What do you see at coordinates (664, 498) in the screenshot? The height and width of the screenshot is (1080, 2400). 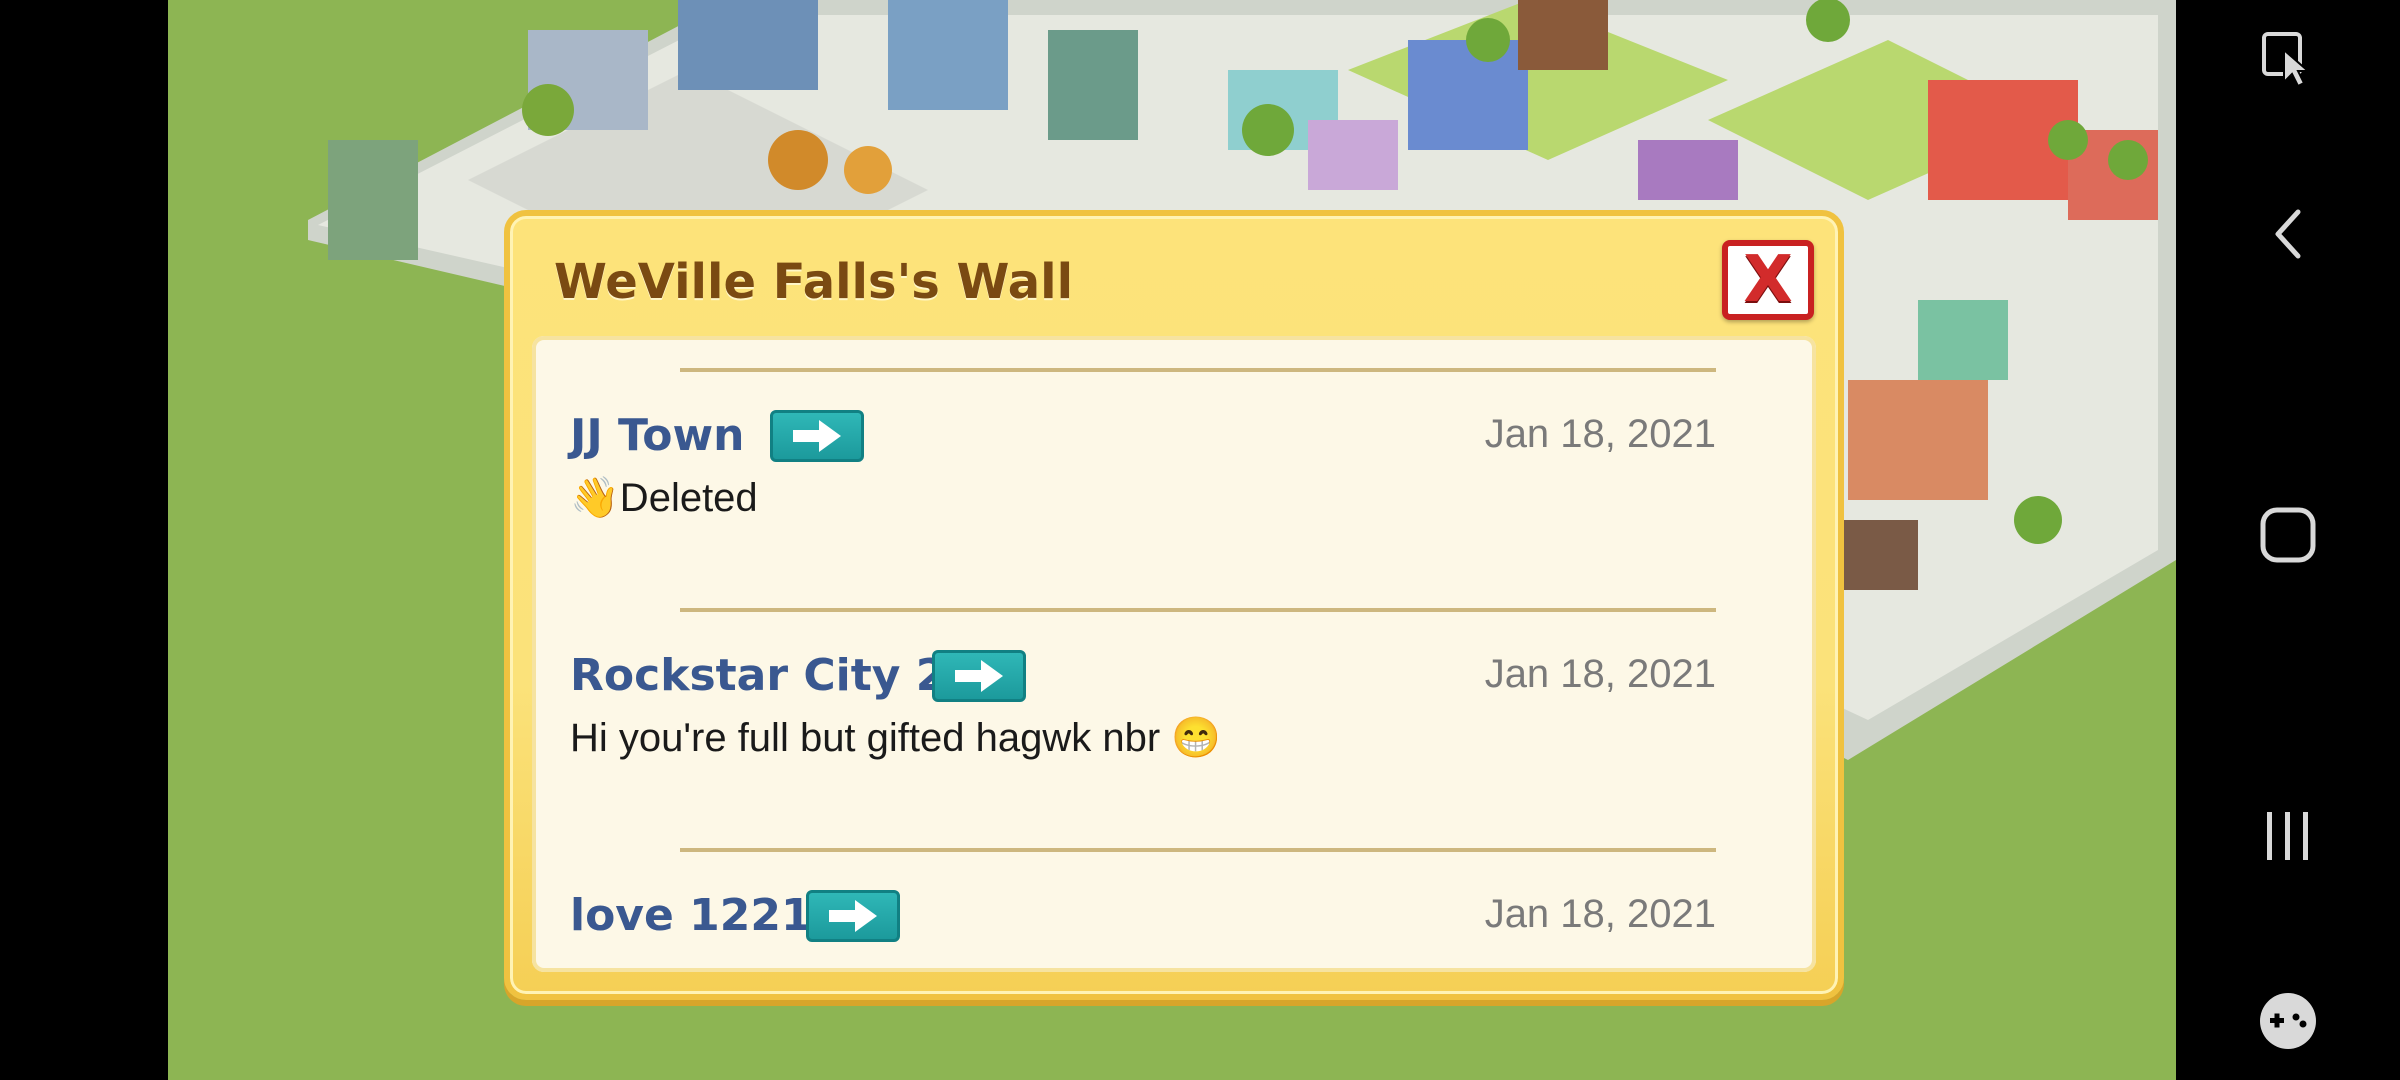 I see `post-message: 👋Deleted` at bounding box center [664, 498].